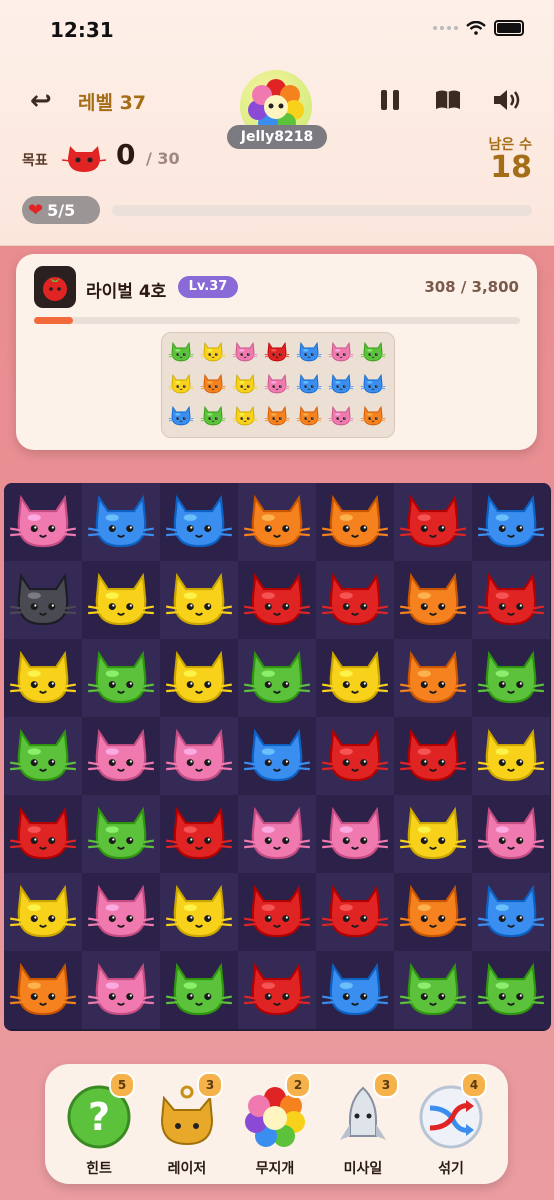 The width and height of the screenshot is (554, 1200). I want to click on powerup-missile-button: 3 미사일, so click(363, 1125).